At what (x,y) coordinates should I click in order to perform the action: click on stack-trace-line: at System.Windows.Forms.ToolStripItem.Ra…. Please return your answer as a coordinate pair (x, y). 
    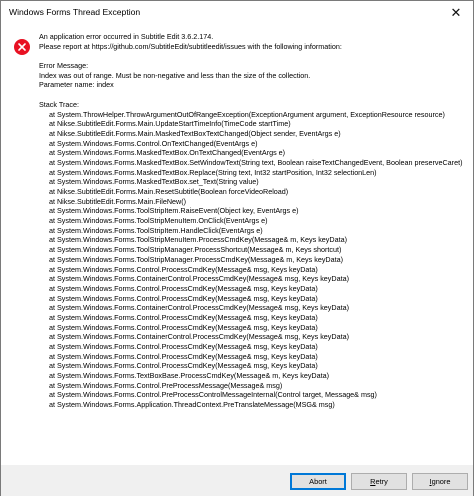
    Looking at the image, I should click on (174, 211).